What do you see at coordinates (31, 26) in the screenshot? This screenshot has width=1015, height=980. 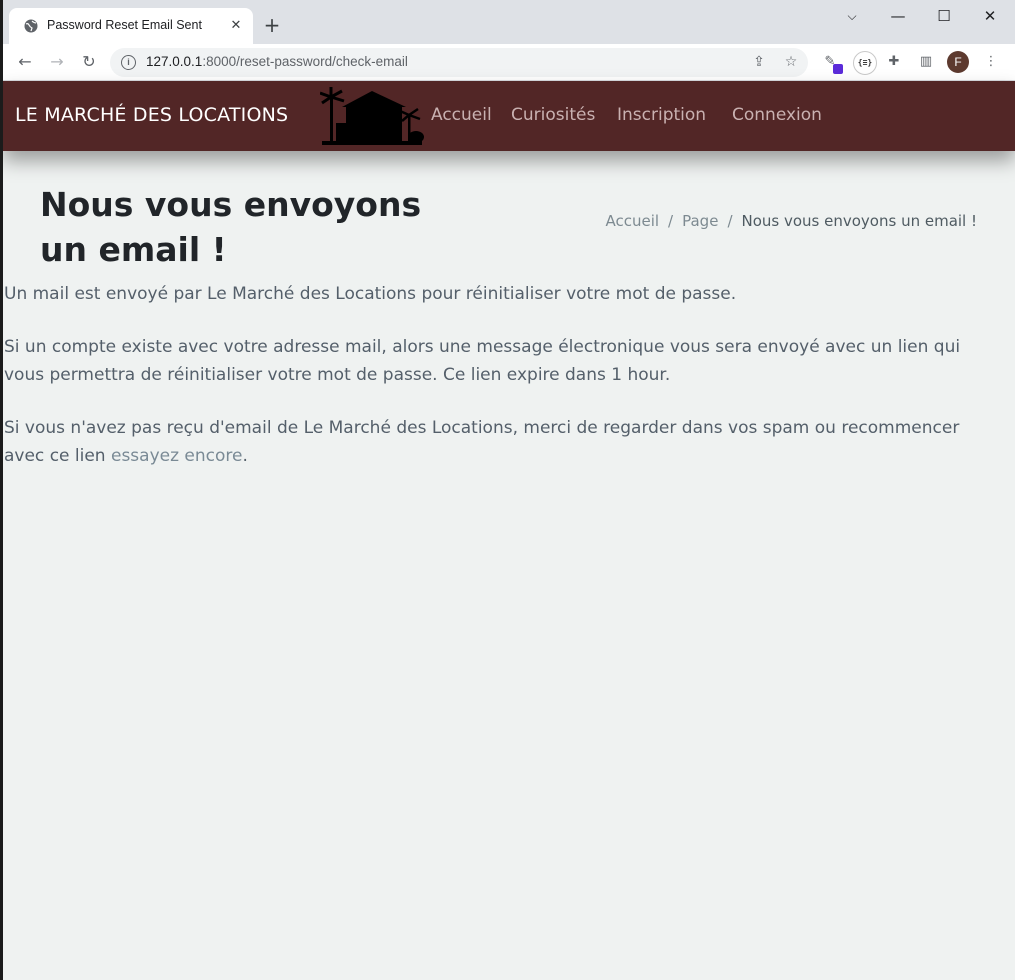 I see `globe-icon` at bounding box center [31, 26].